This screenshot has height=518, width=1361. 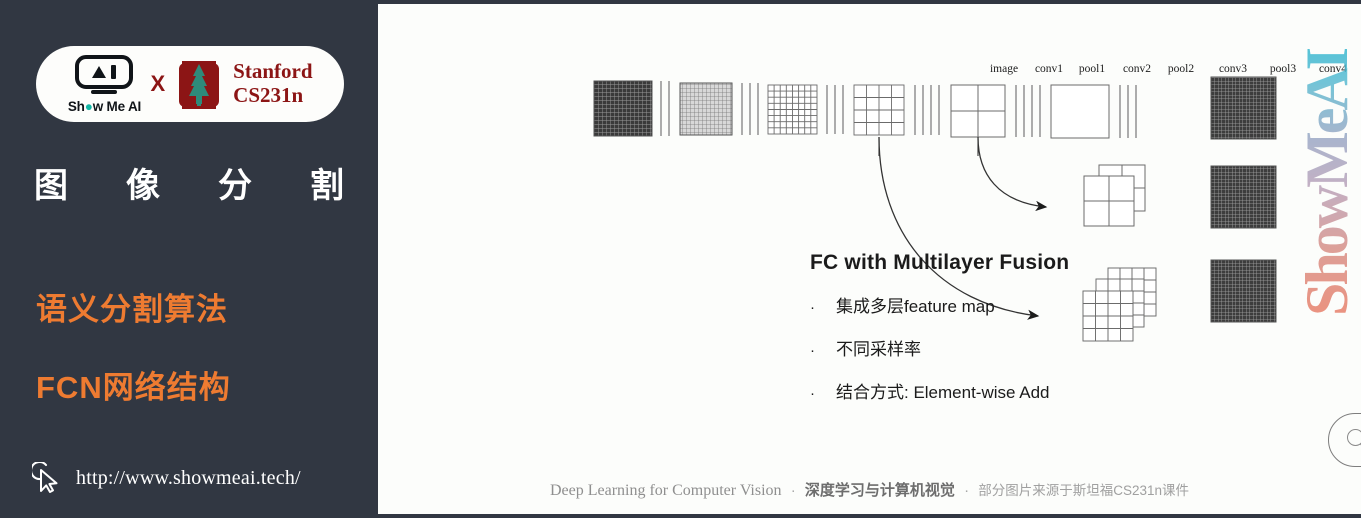 I want to click on title-char-0: 图, so click(x=51, y=186).